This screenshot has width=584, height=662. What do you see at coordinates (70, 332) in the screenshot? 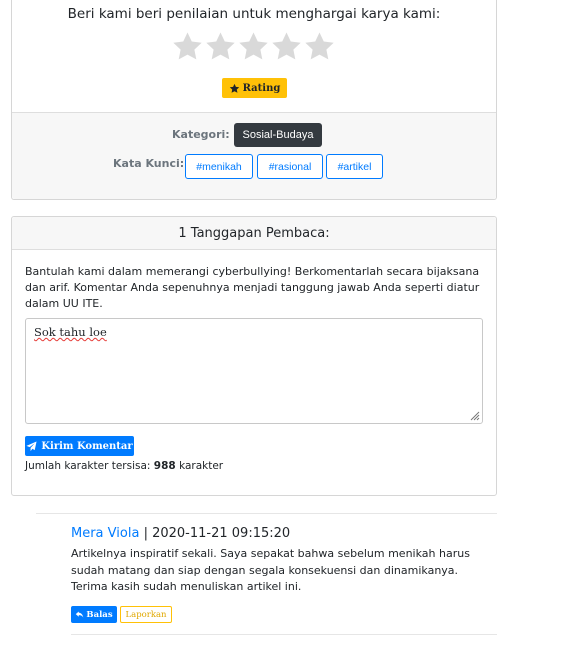
I see `comment-text-value: Sok tahu loe` at bounding box center [70, 332].